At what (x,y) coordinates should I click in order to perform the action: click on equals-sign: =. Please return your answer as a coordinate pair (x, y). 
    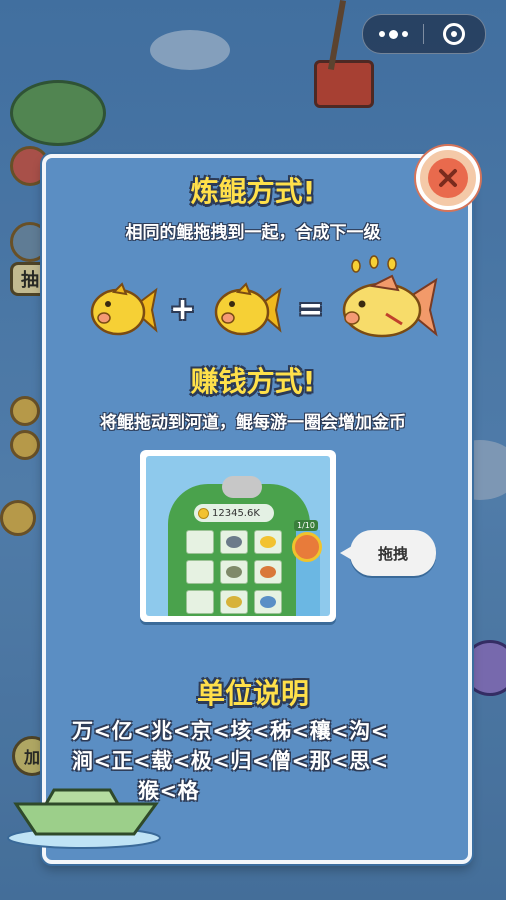
    Looking at the image, I should click on (311, 309).